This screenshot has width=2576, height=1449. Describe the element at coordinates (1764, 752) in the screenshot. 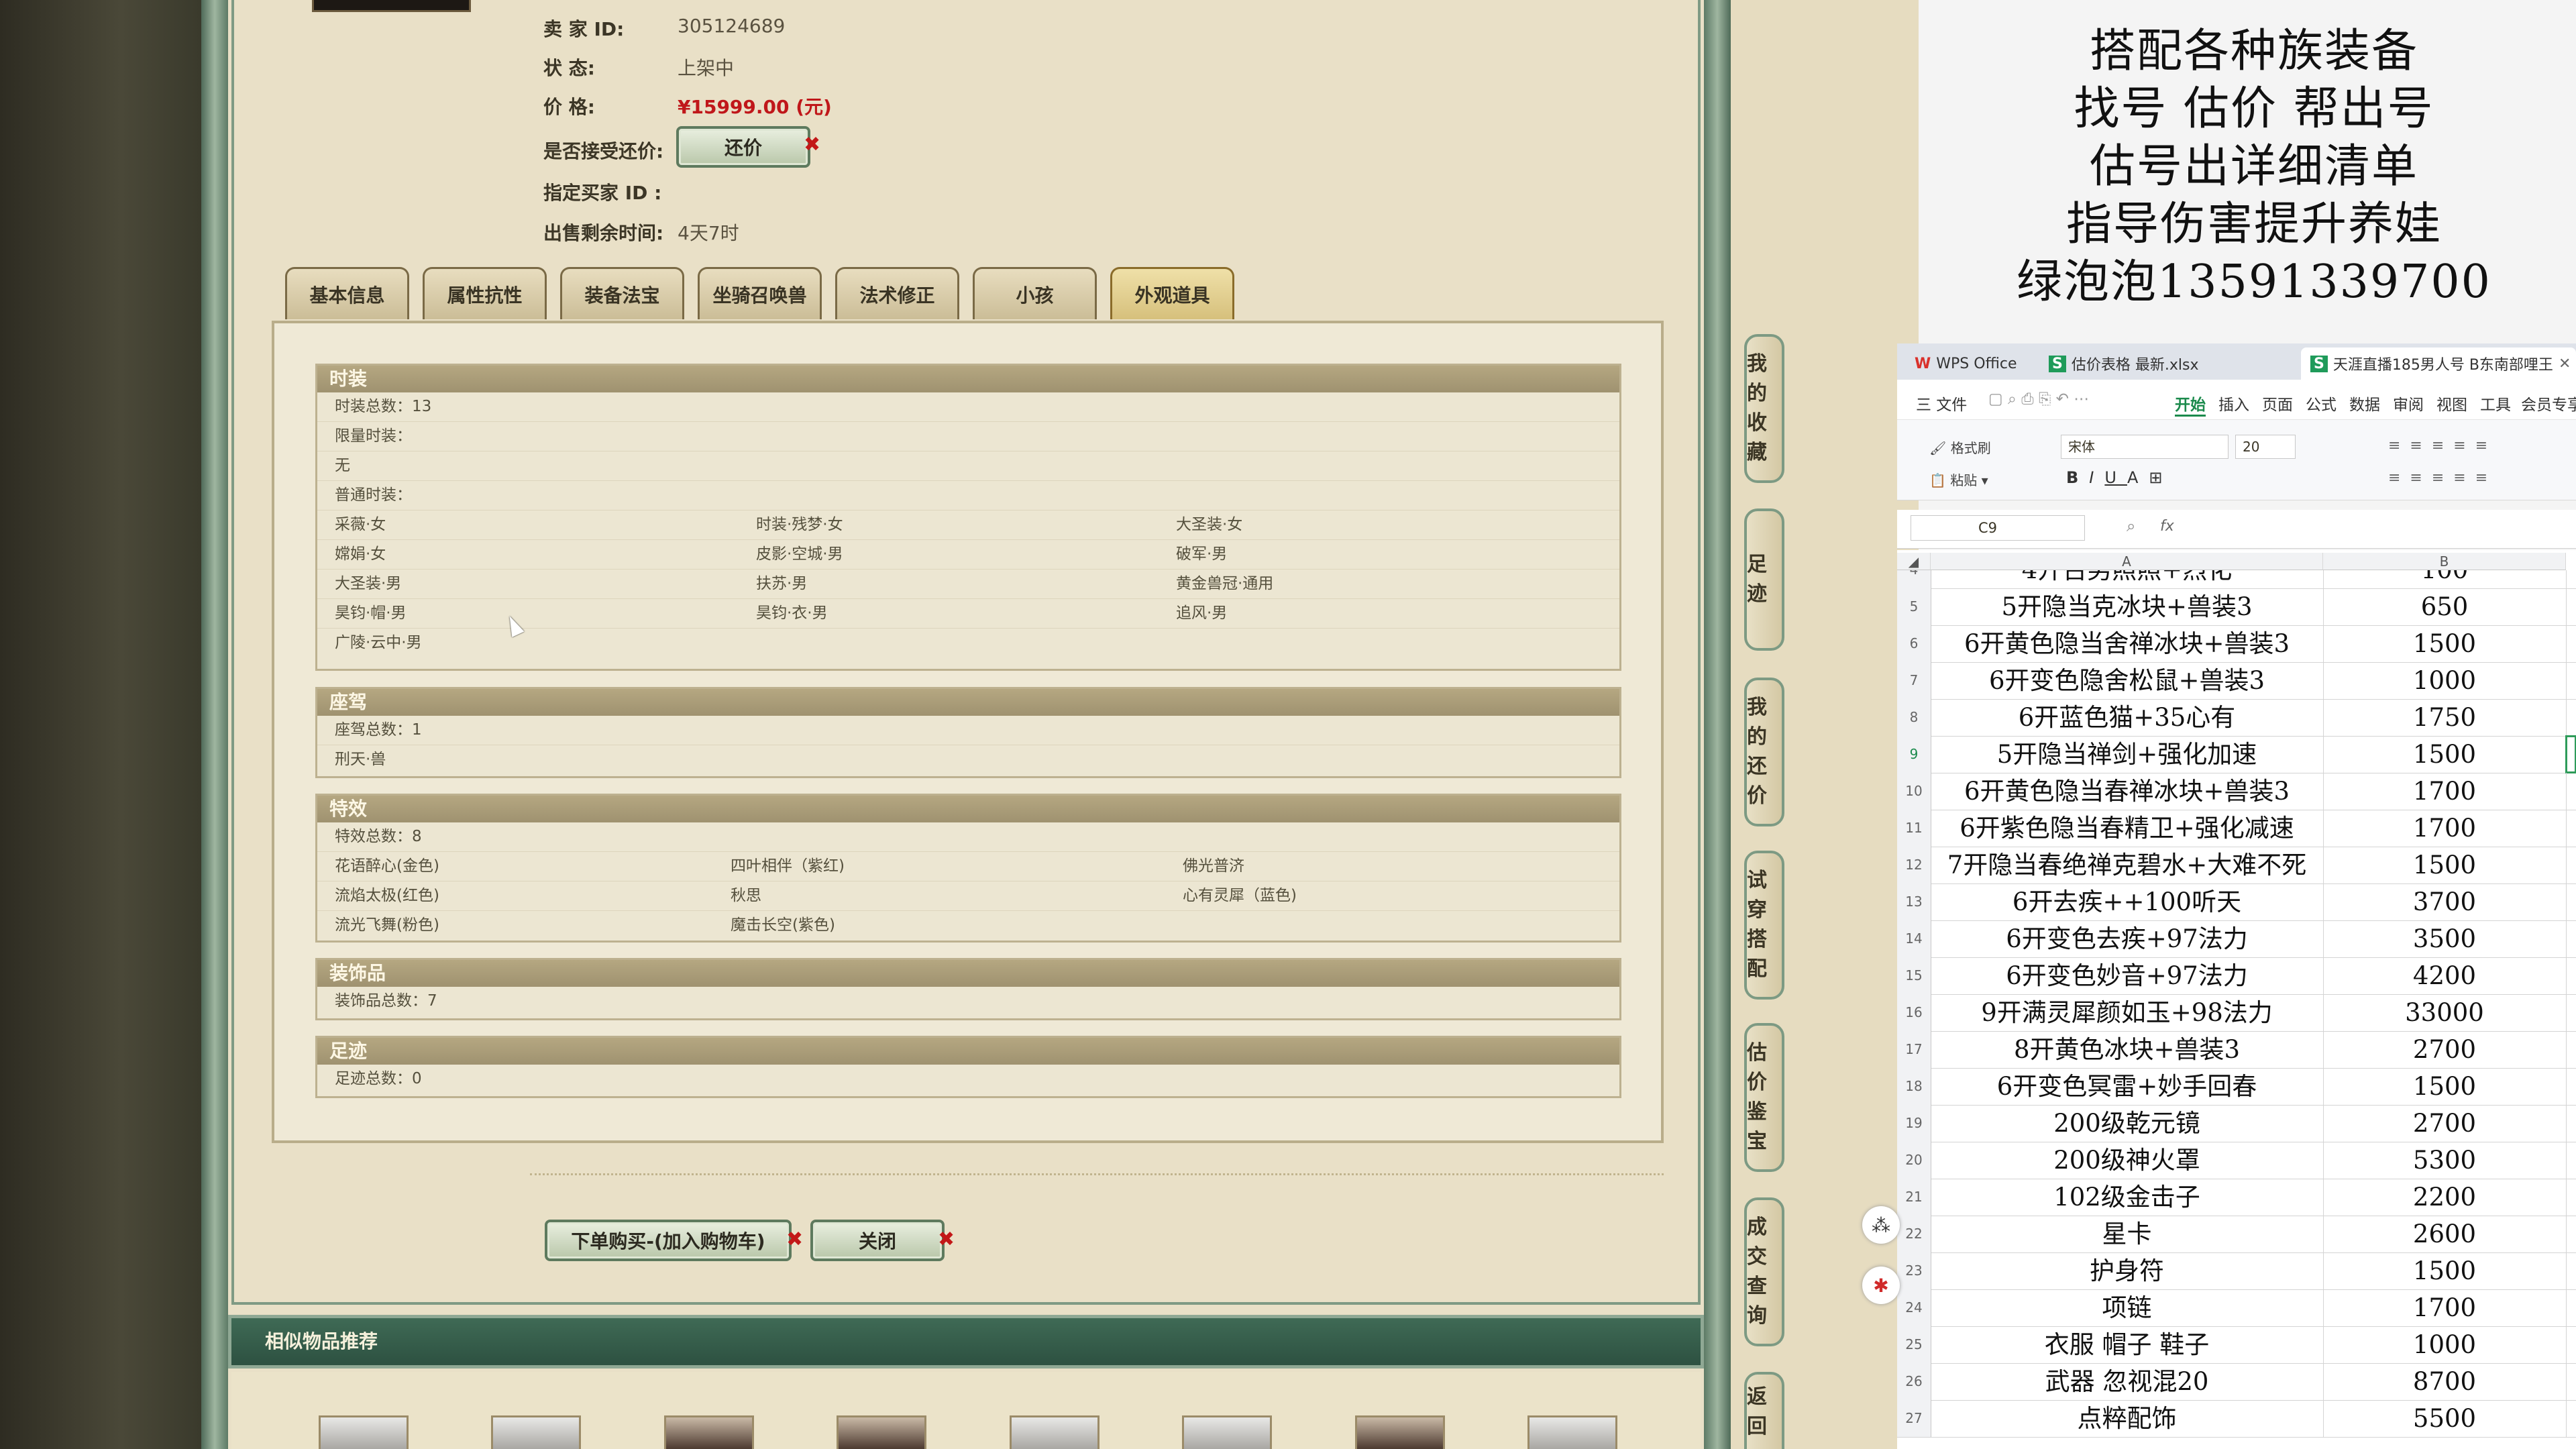

I see `side-tab-my-bargains: 我的还价` at that location.